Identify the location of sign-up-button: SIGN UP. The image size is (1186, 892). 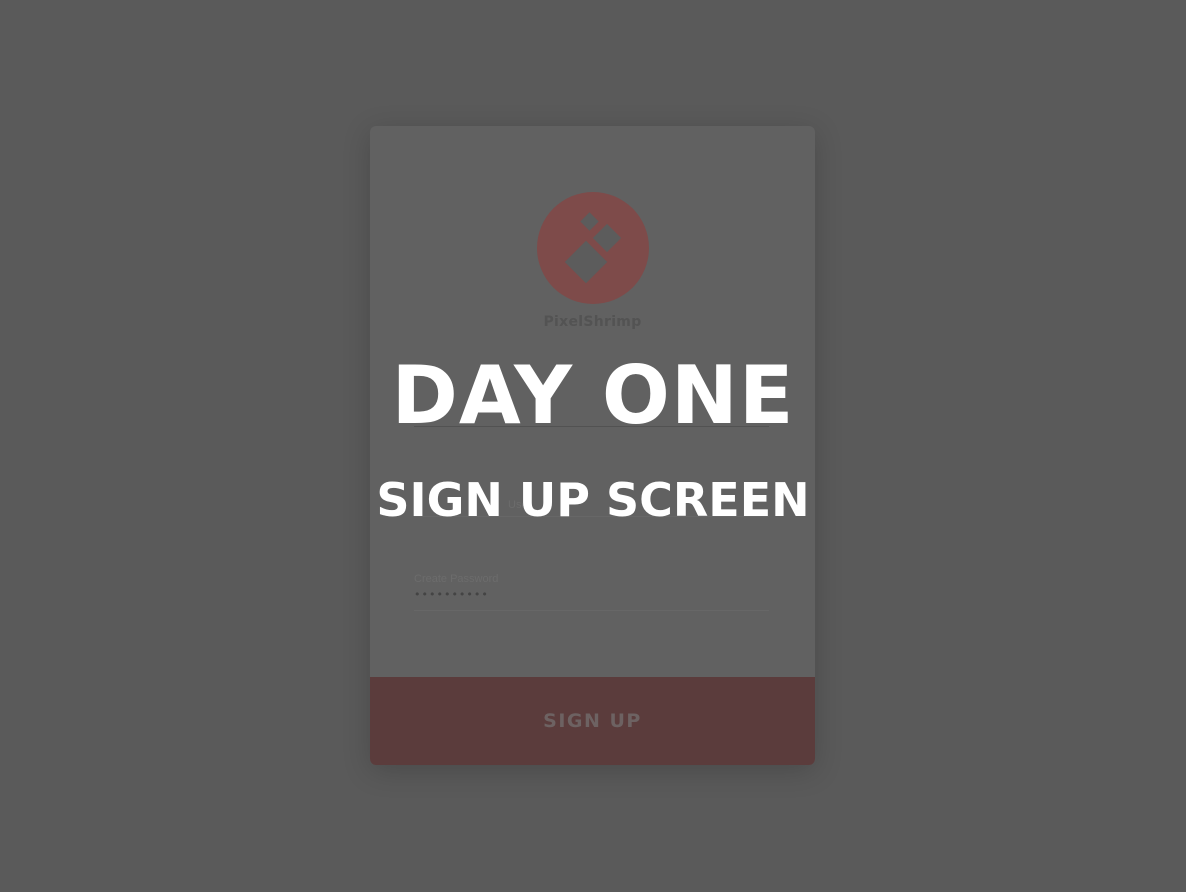
(592, 721).